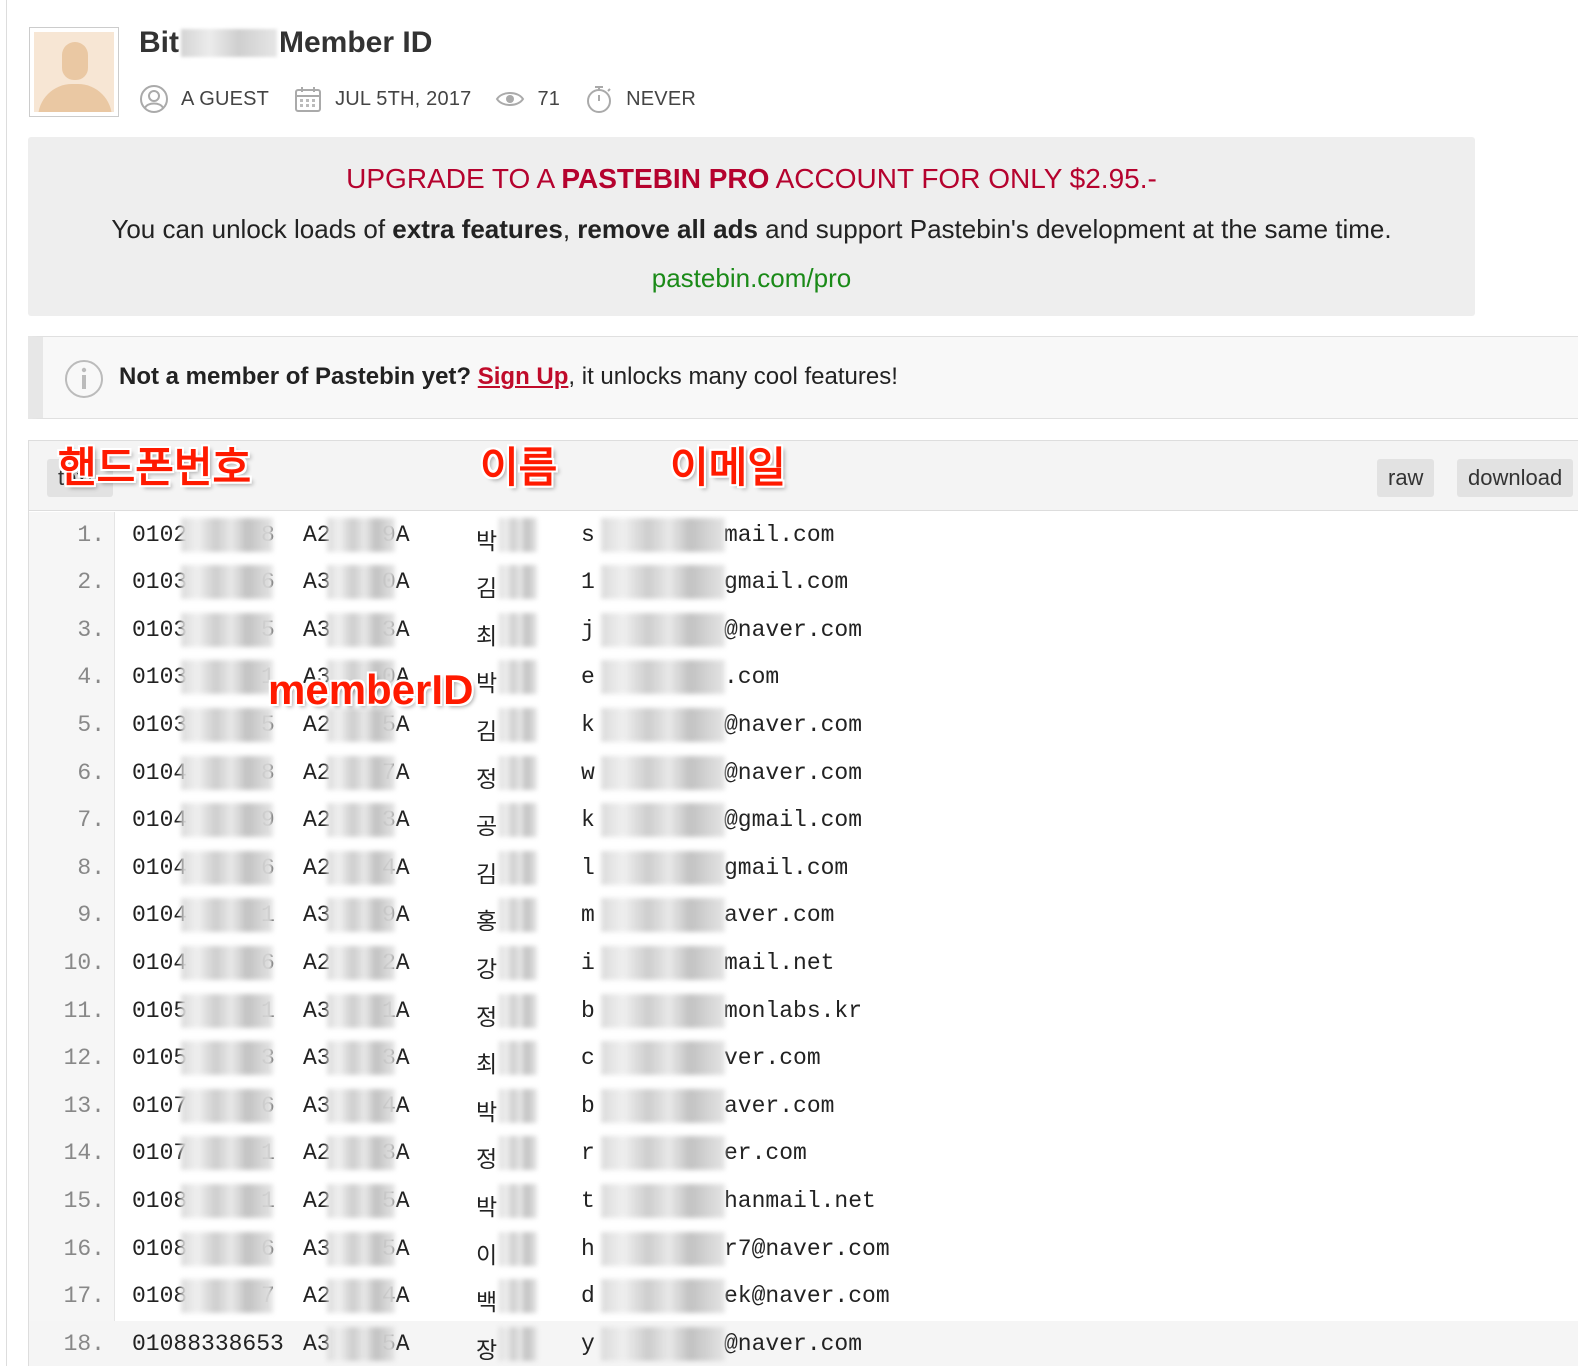 The width and height of the screenshot is (1578, 1366). Describe the element at coordinates (661, 98) in the screenshot. I see `expiry-value: NEVER` at that location.